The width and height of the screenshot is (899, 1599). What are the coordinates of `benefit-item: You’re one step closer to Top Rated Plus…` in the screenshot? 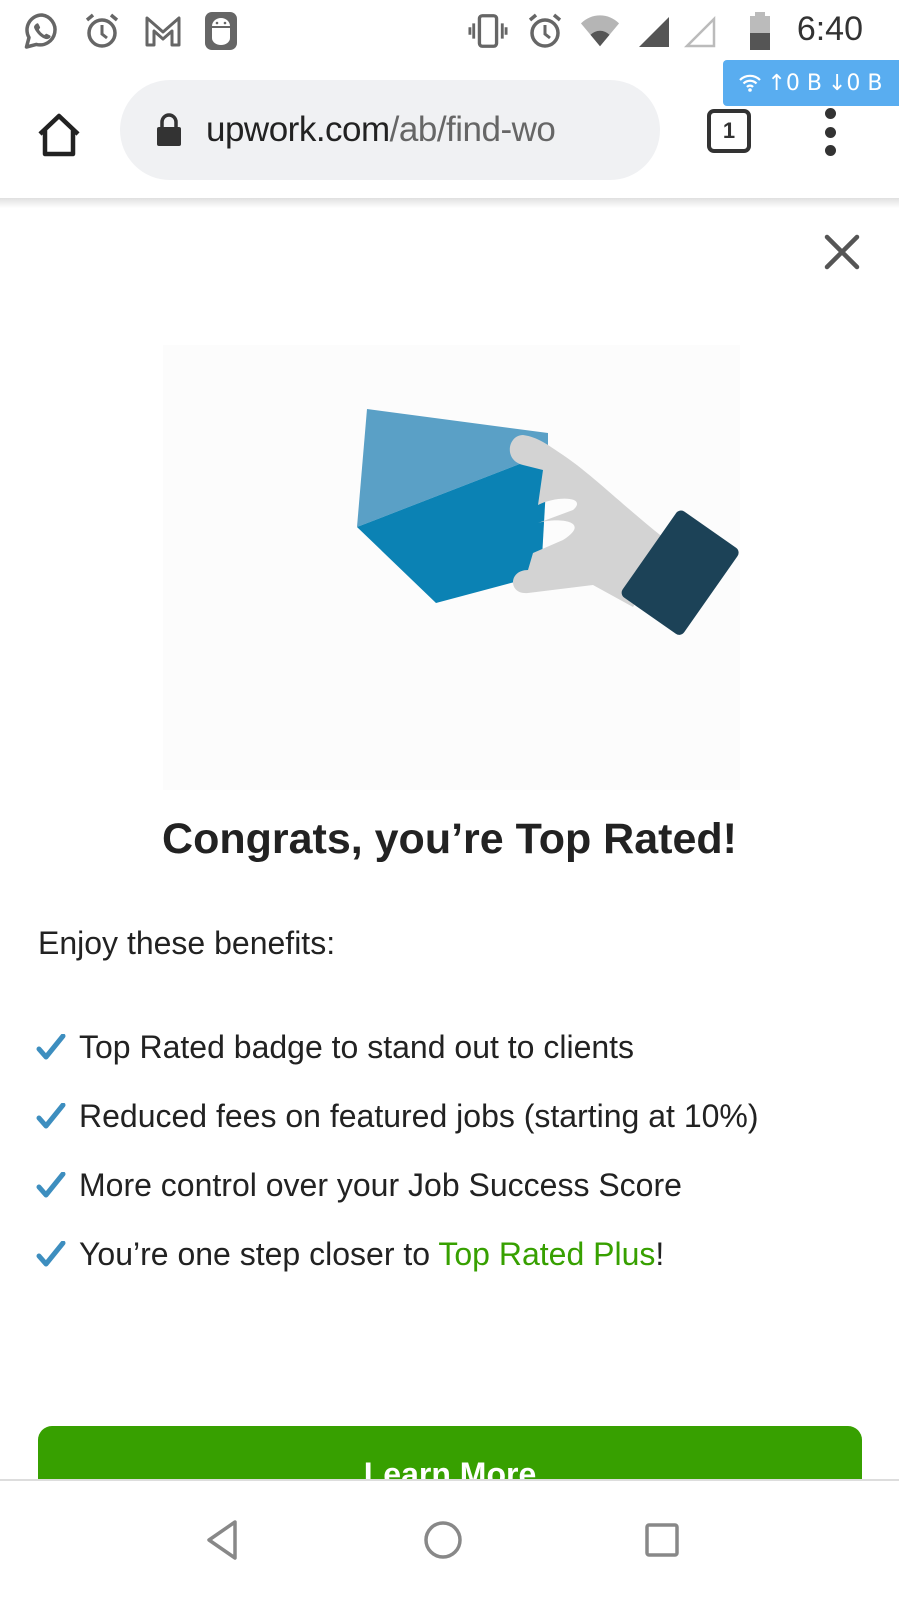 It's located at (446, 1254).